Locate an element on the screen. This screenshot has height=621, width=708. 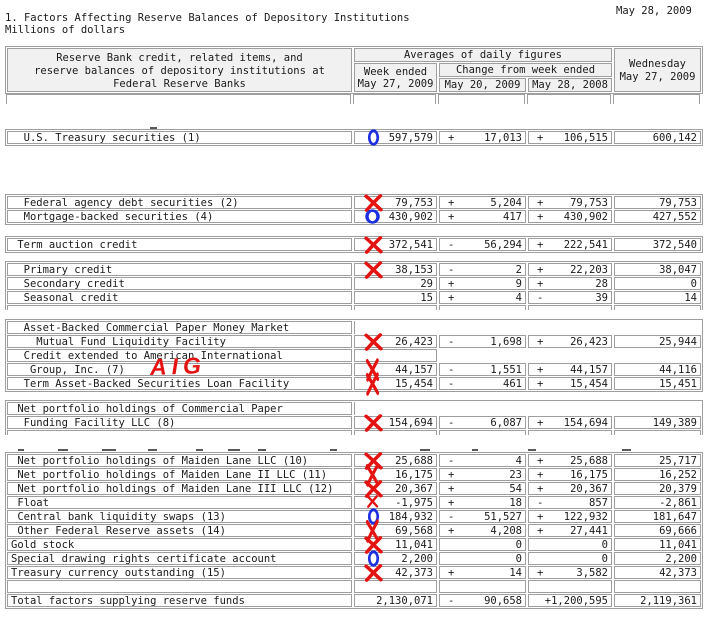
cell-week: 25,688 is located at coordinates (395, 460).